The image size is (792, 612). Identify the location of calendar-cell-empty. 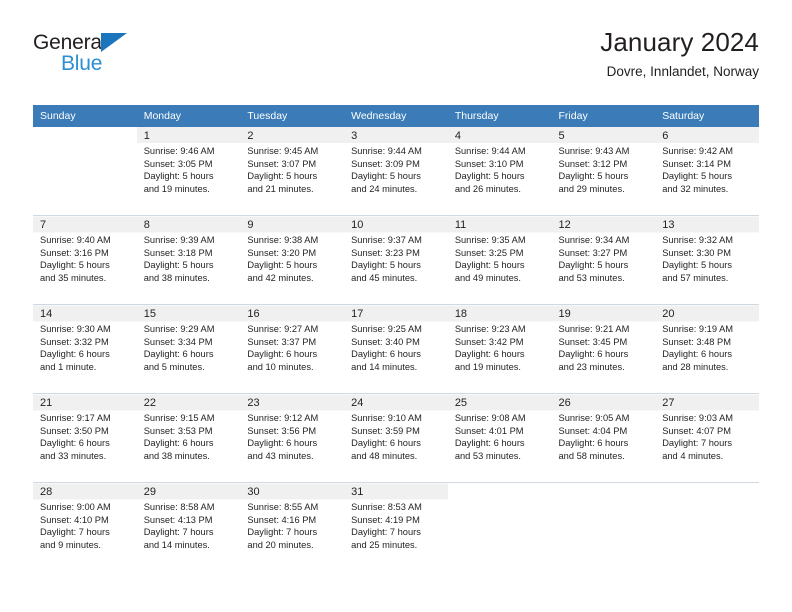
(499, 526).